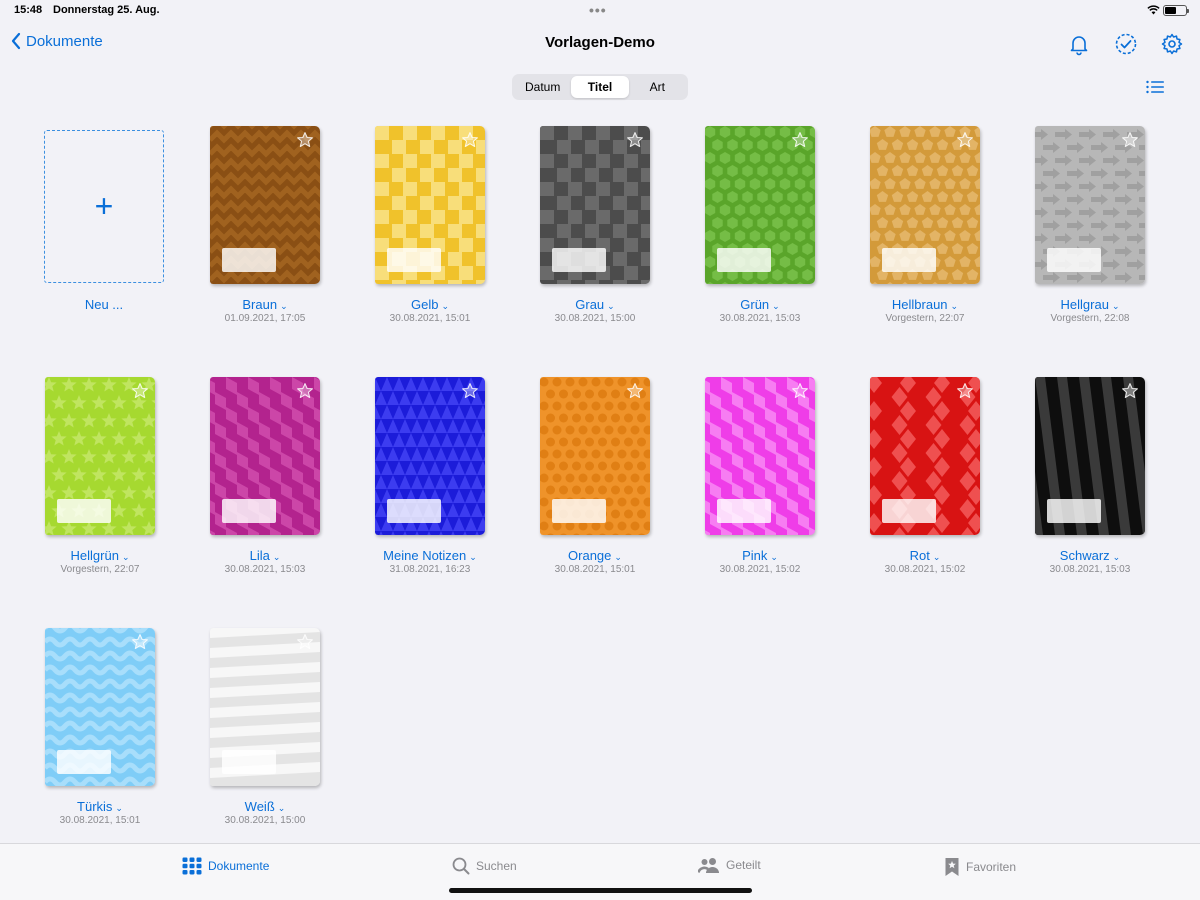 Image resolution: width=1200 pixels, height=900 pixels. Describe the element at coordinates (239, 866) in the screenshot. I see `tab-documents-label: Dokumente` at that location.